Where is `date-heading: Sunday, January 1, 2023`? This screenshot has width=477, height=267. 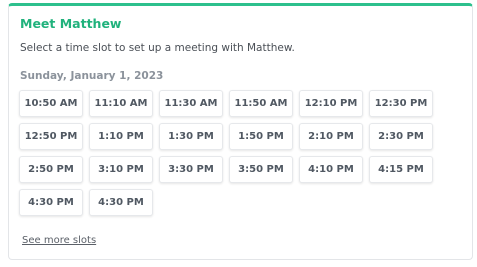
date-heading: Sunday, January 1, 2023 is located at coordinates (92, 76).